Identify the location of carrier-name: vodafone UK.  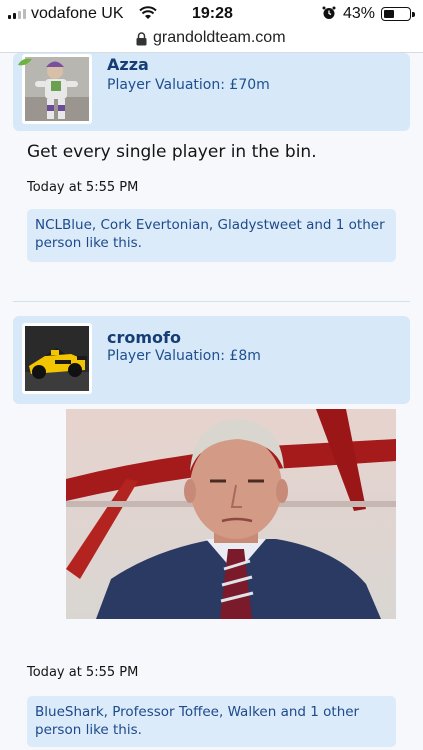
(77, 13).